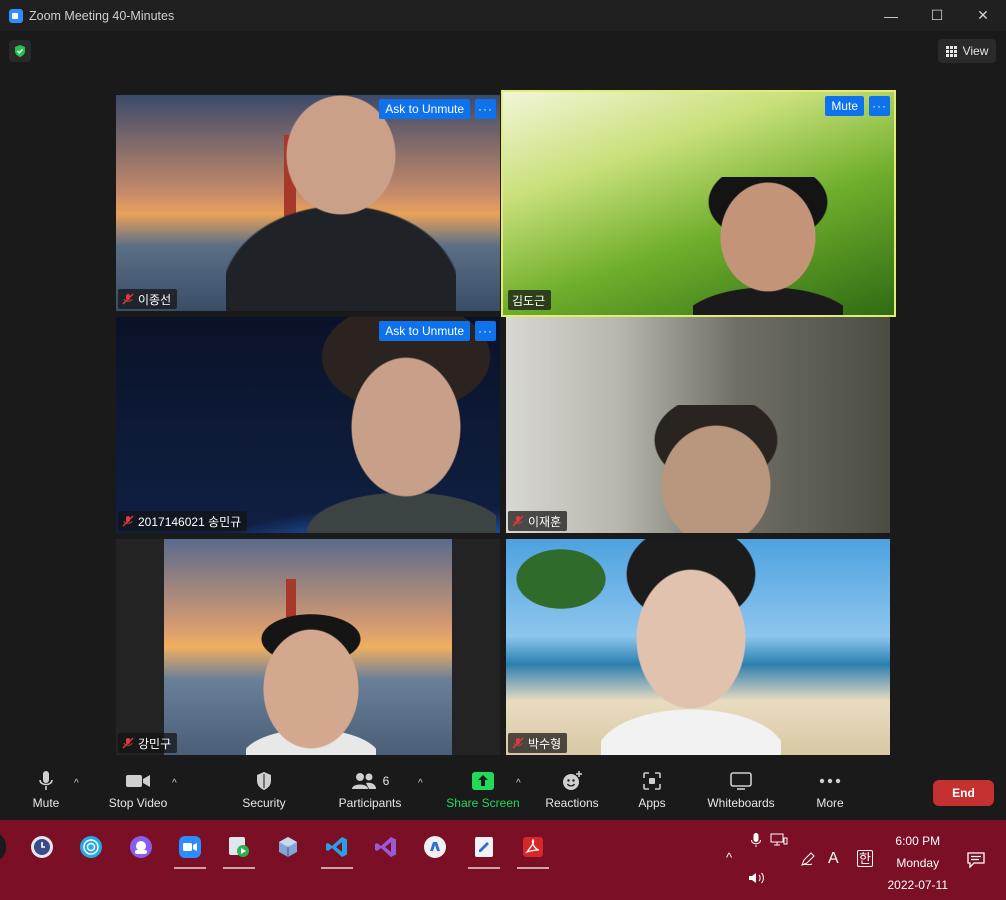  What do you see at coordinates (572, 793) in the screenshot?
I see `reactions-button: Reactions` at bounding box center [572, 793].